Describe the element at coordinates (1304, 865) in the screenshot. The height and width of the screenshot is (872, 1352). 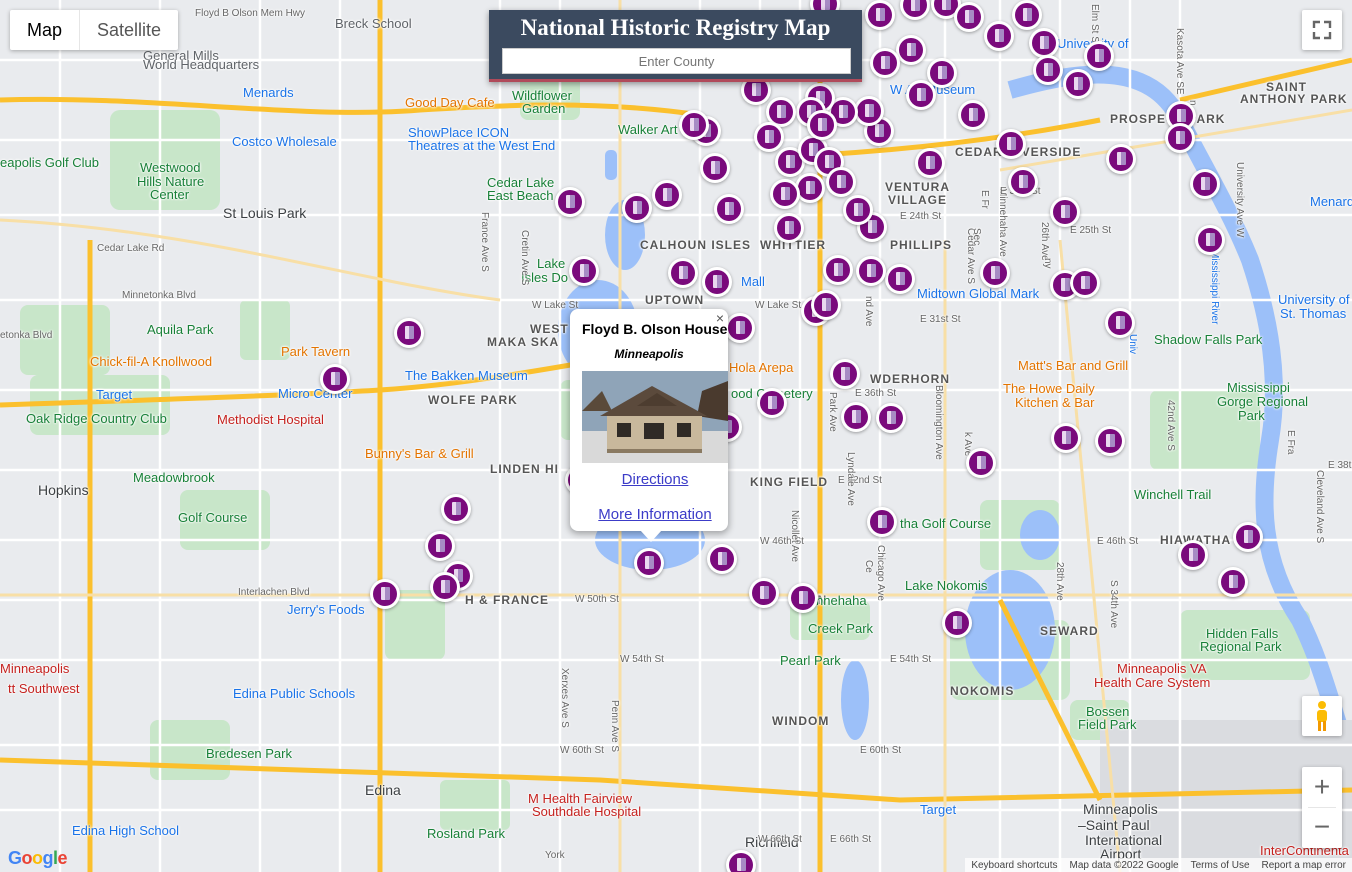
I see `report-error-link: Report a map error` at that location.